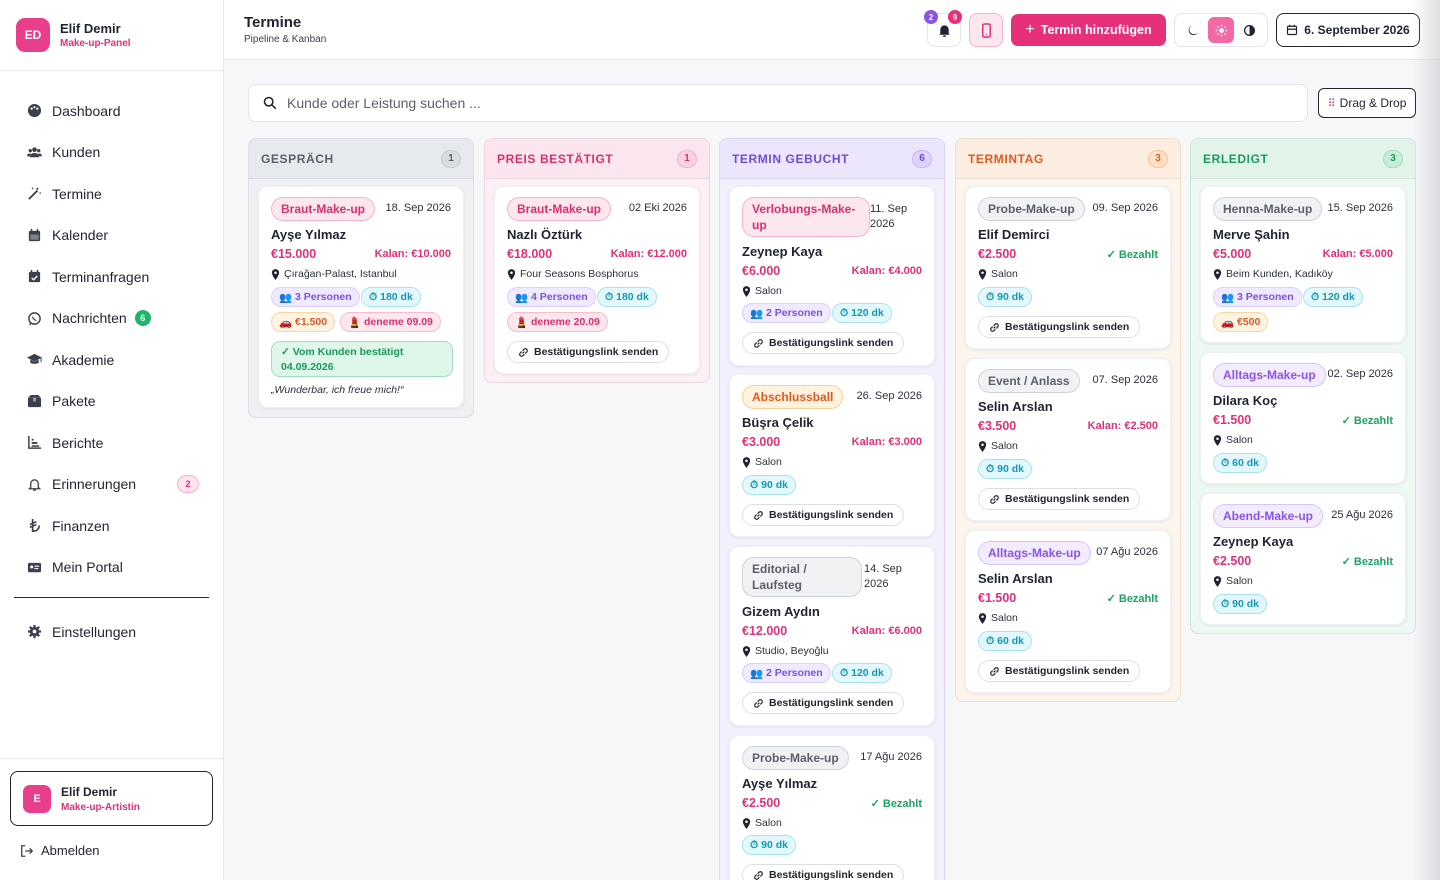 The image size is (1440, 880). What do you see at coordinates (1240, 604) in the screenshot?
I see `duration-chip: ⏱ 90 dk` at bounding box center [1240, 604].